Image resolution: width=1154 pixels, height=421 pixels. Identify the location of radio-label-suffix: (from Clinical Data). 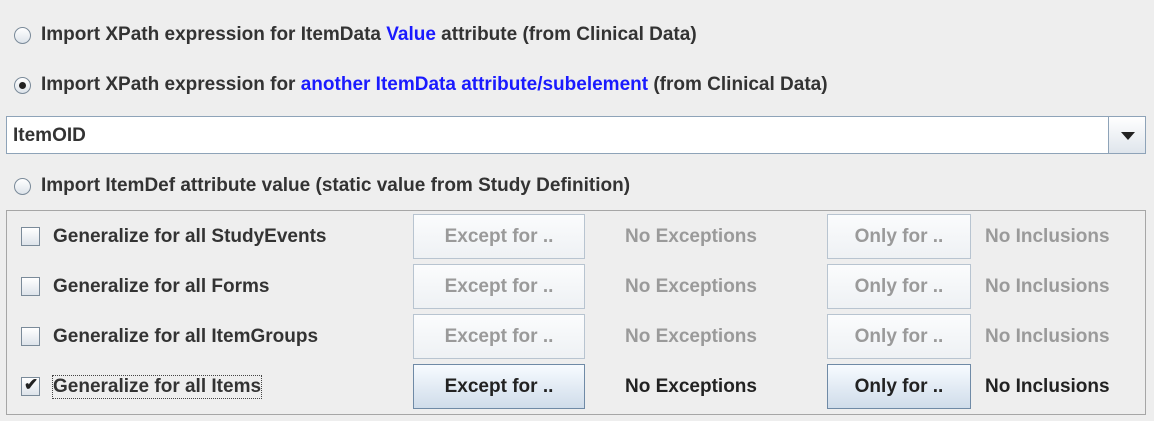
(738, 84).